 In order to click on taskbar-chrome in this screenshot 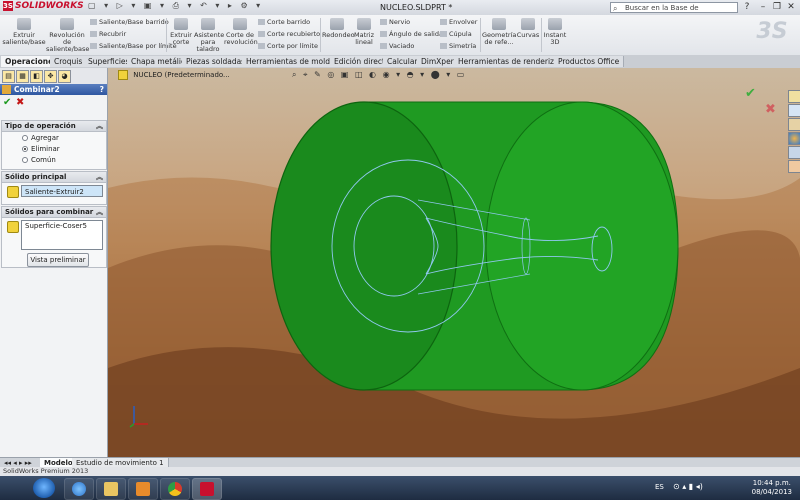, I will do `click(175, 489)`.